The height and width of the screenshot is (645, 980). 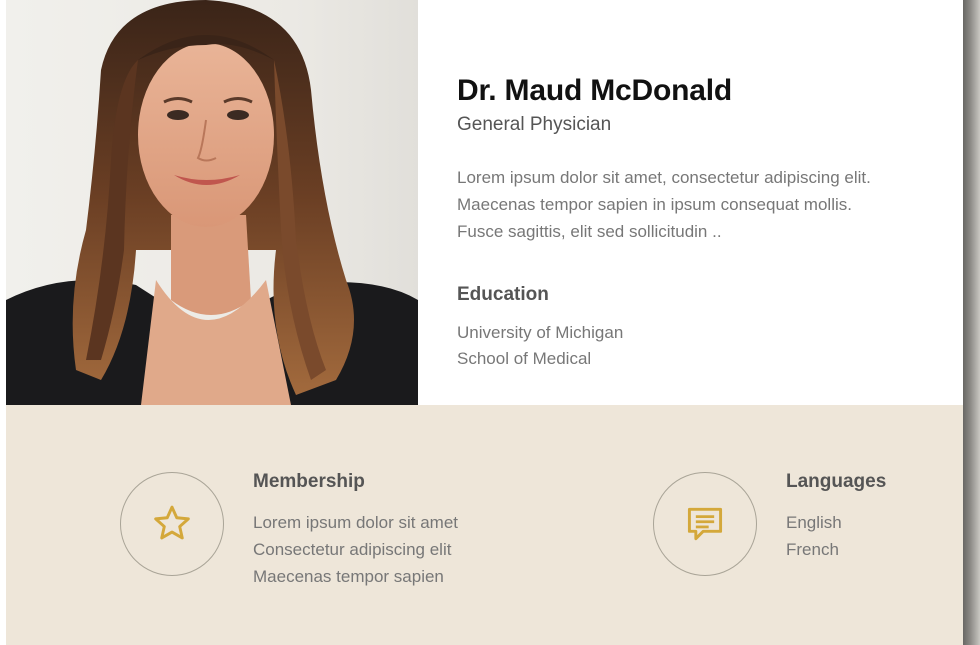 I want to click on education-title: Education, so click(x=503, y=294).